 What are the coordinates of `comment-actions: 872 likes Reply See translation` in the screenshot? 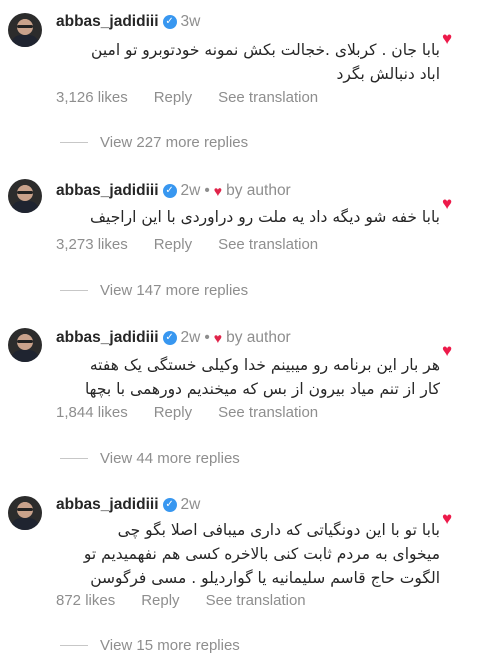 It's located at (181, 600).